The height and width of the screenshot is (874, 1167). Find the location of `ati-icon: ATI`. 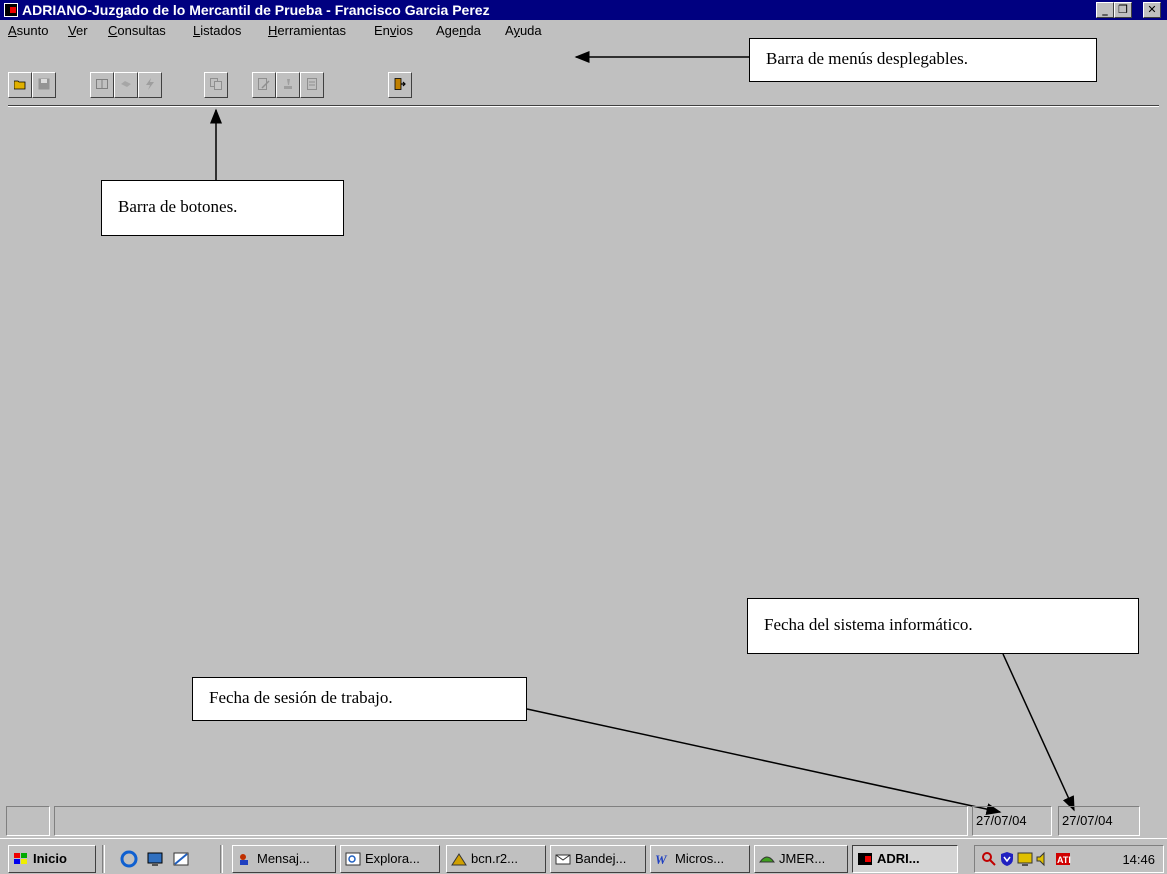

ati-icon: ATI is located at coordinates (1063, 859).